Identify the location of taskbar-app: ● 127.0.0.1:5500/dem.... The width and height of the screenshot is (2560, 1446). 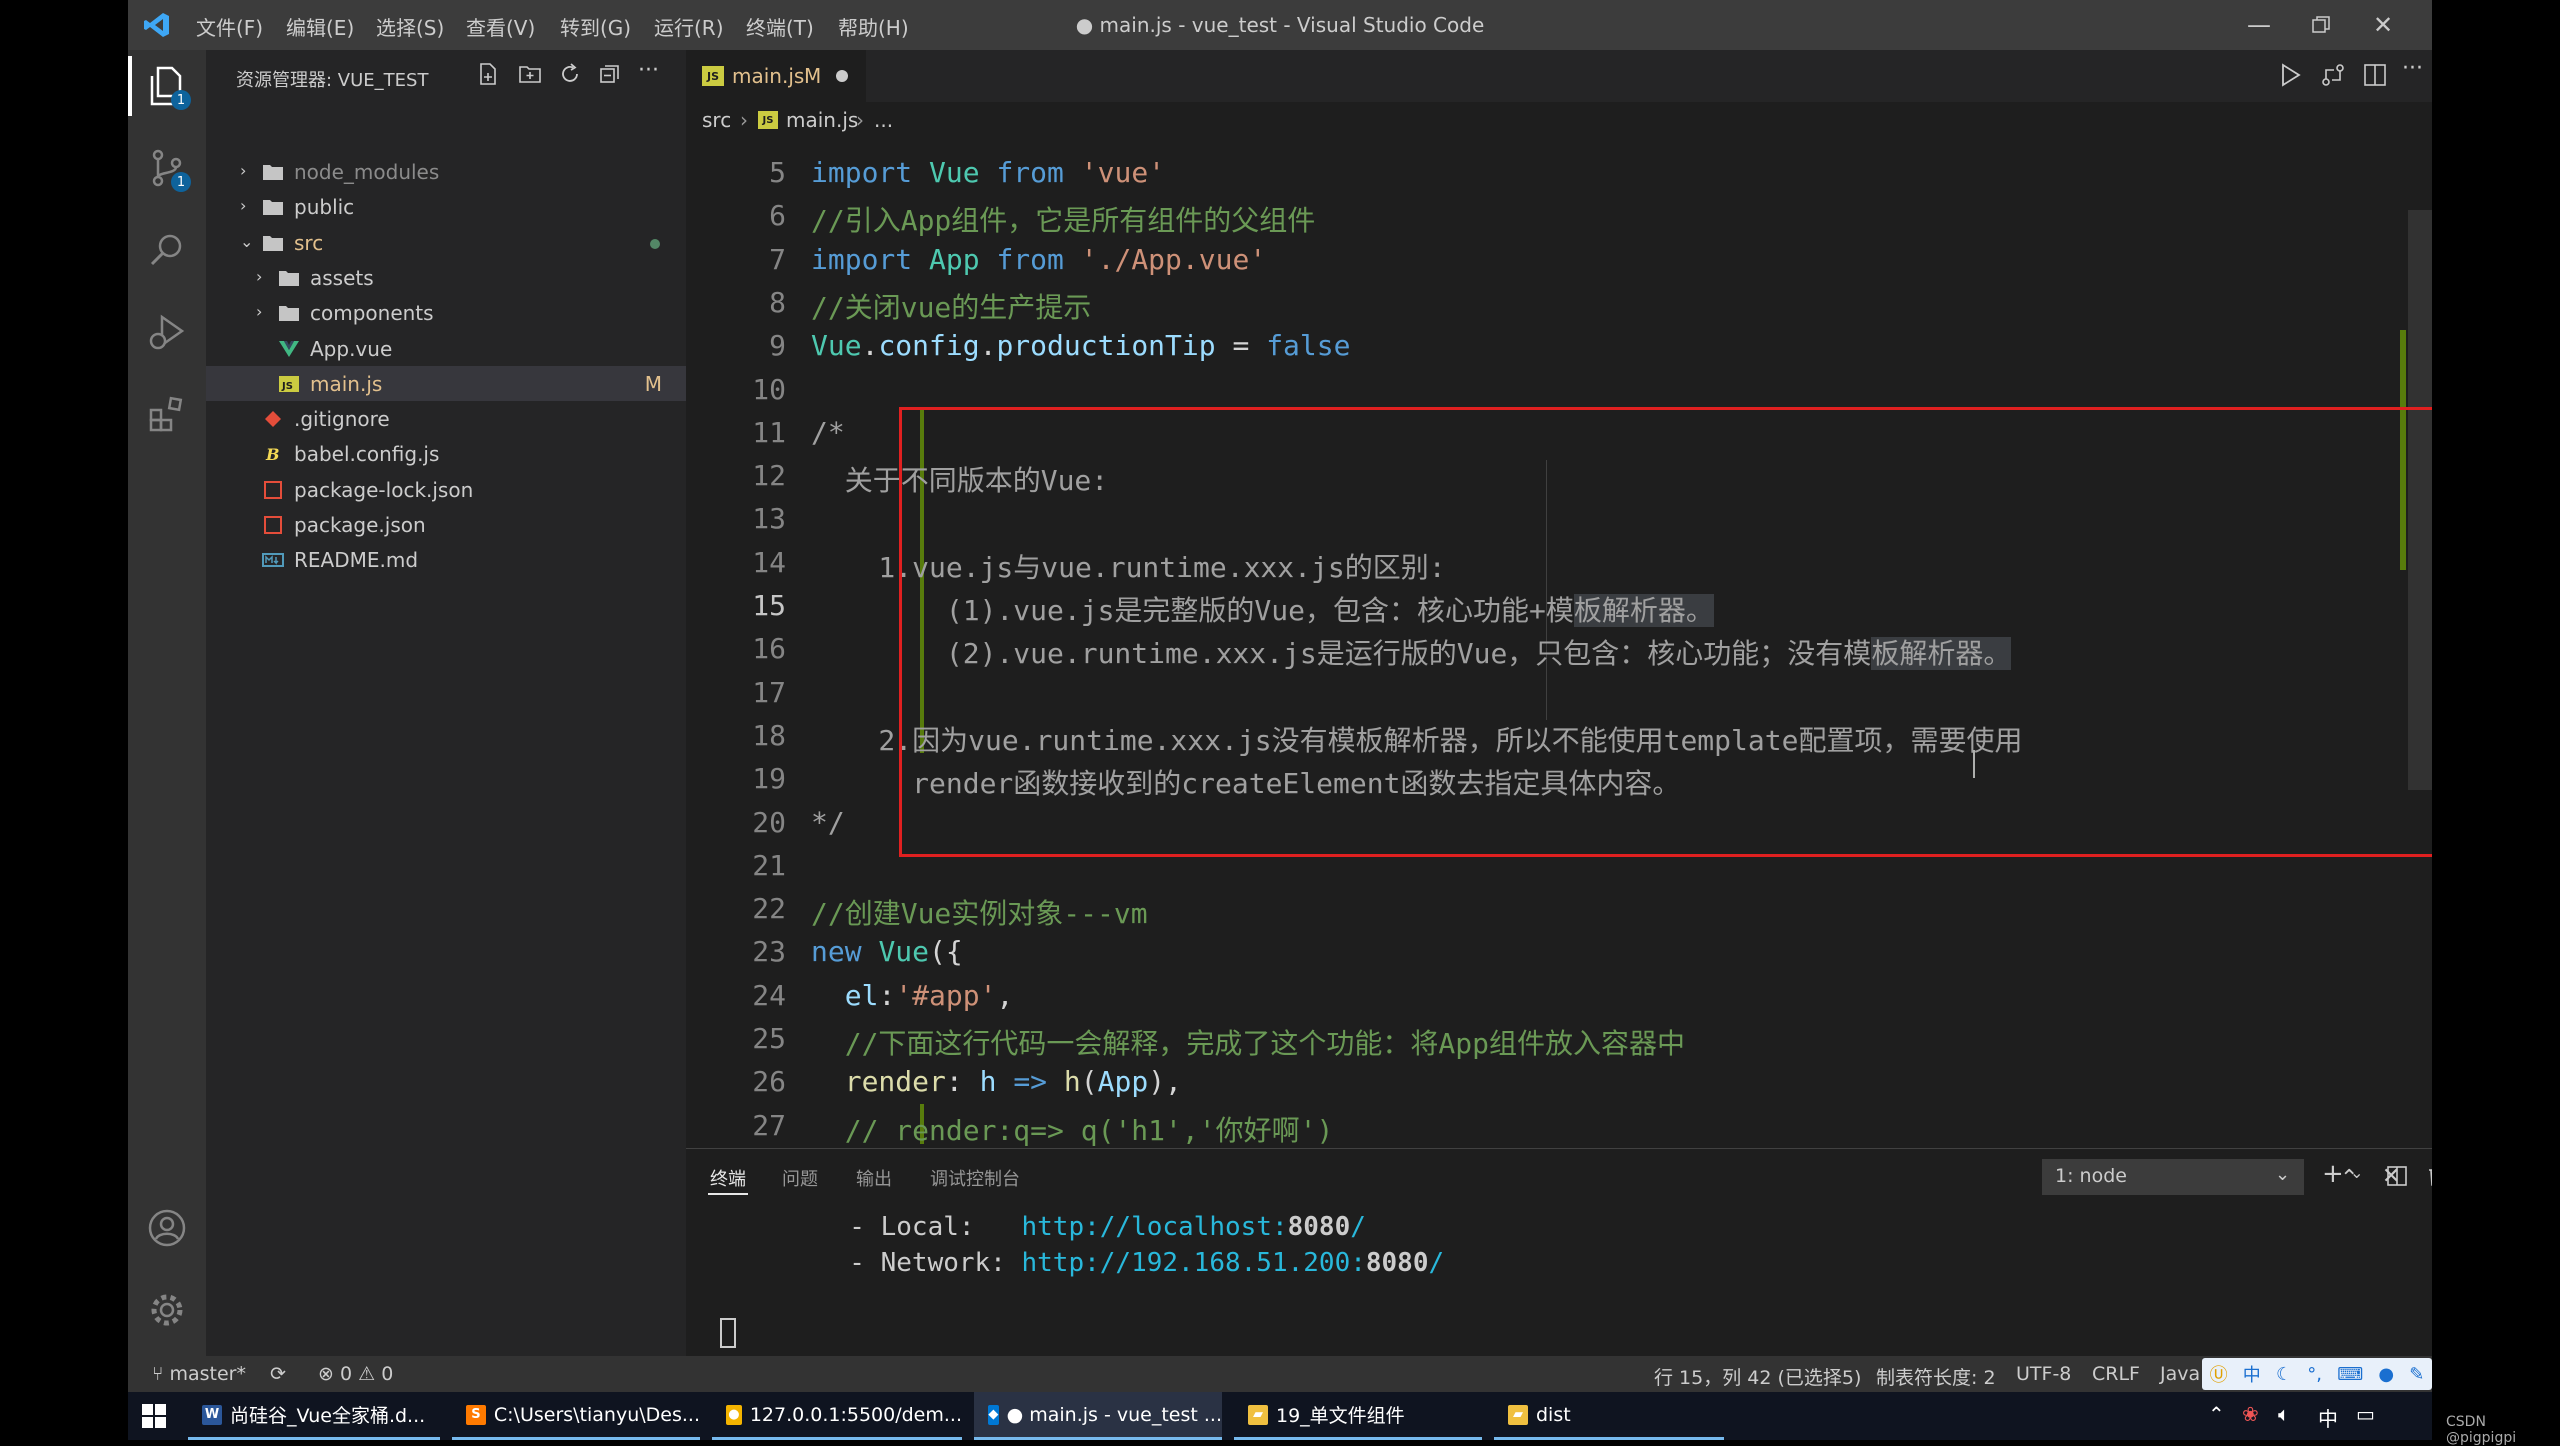
(837, 1416).